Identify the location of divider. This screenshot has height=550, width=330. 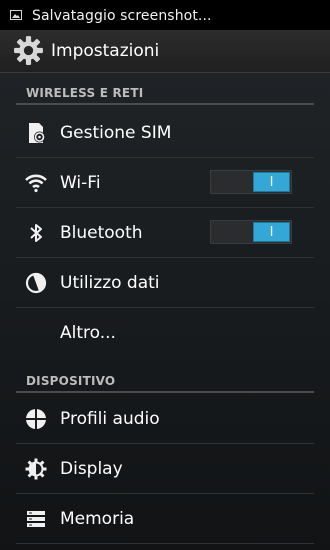
(165, 543).